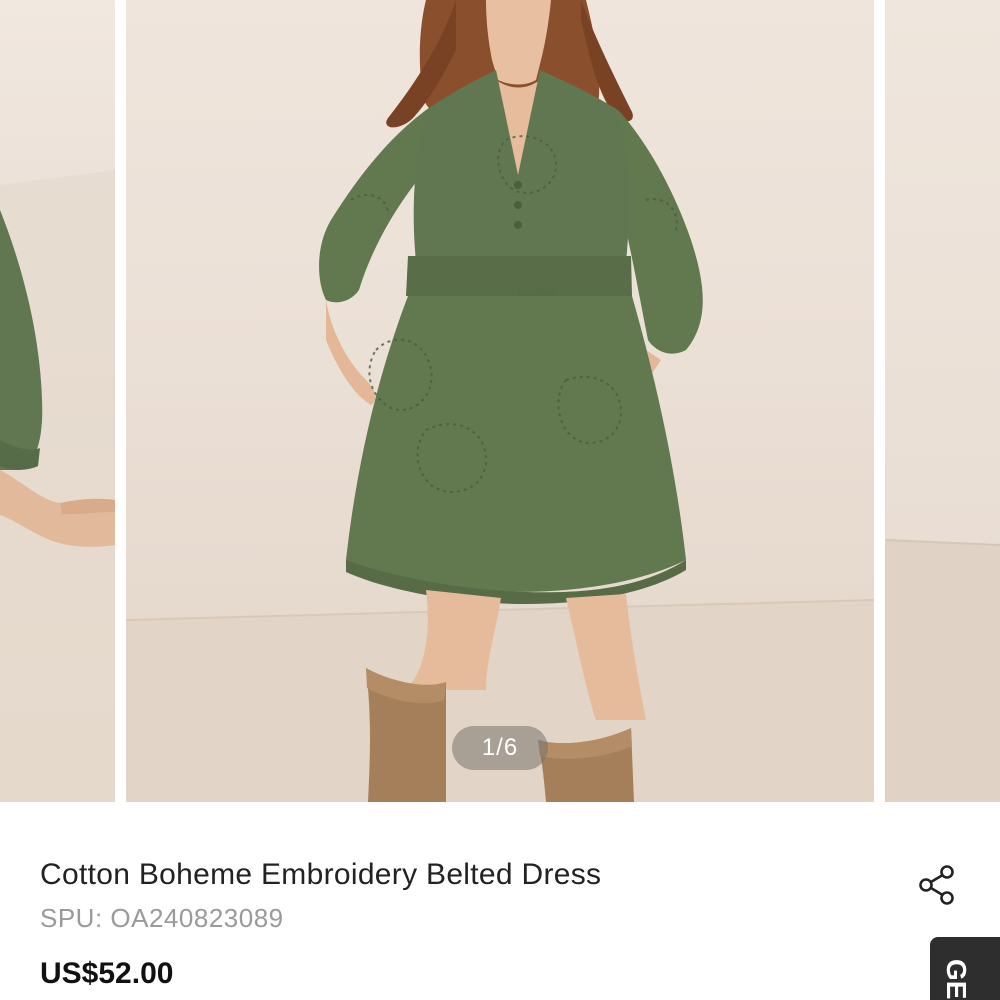  What do you see at coordinates (57, 486) in the screenshot?
I see `product-photo-previous` at bounding box center [57, 486].